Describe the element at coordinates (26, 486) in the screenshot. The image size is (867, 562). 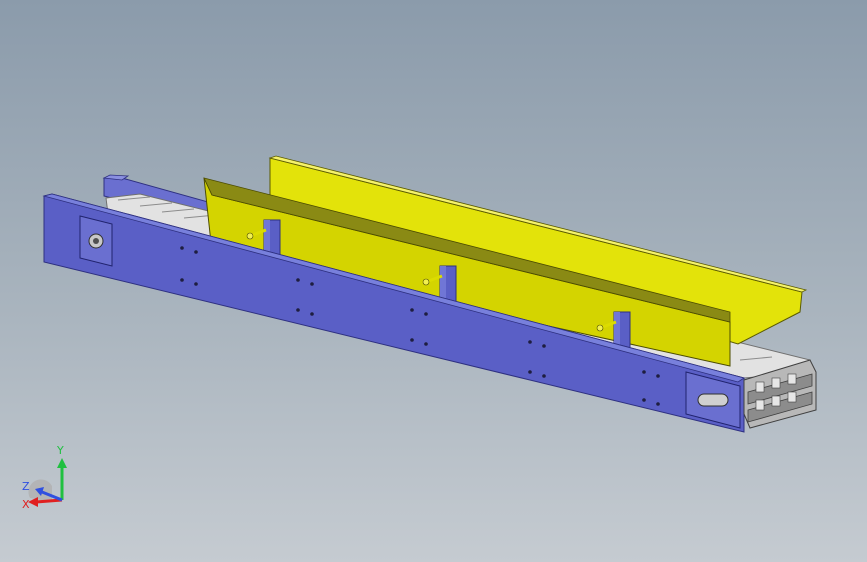
I see `z-axis-label: Z` at that location.